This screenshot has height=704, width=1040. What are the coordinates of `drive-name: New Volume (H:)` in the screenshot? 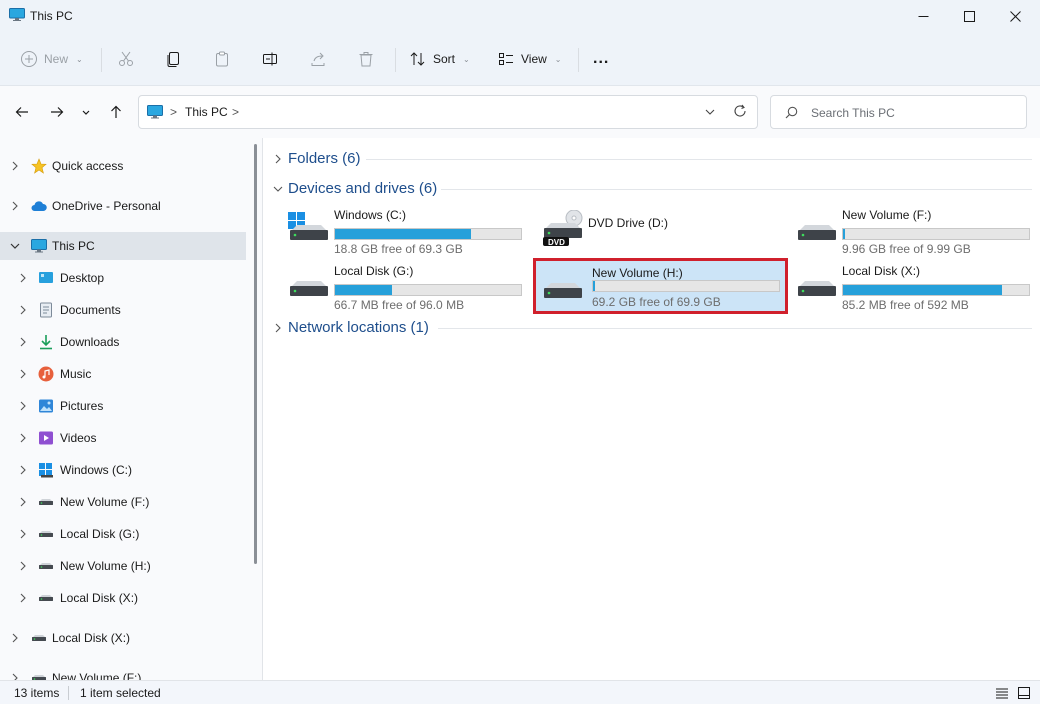 It's located at (637, 273).